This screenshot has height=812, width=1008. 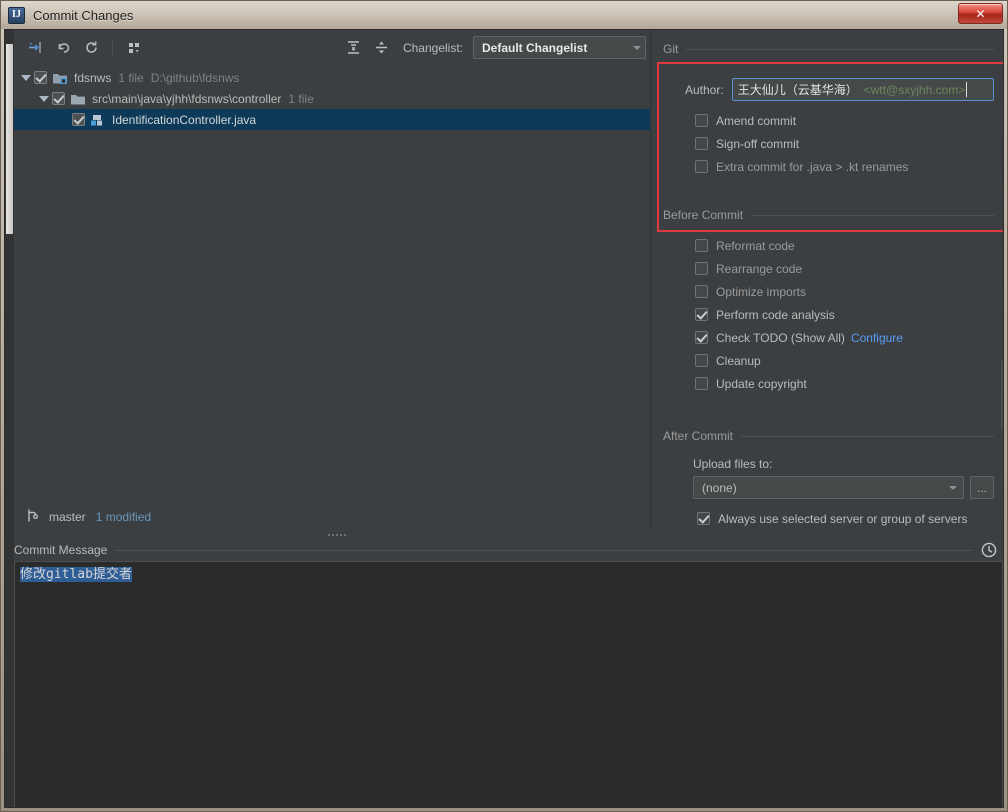 What do you see at coordinates (332, 119) in the screenshot?
I see `table-row: IdentificationController.java` at bounding box center [332, 119].